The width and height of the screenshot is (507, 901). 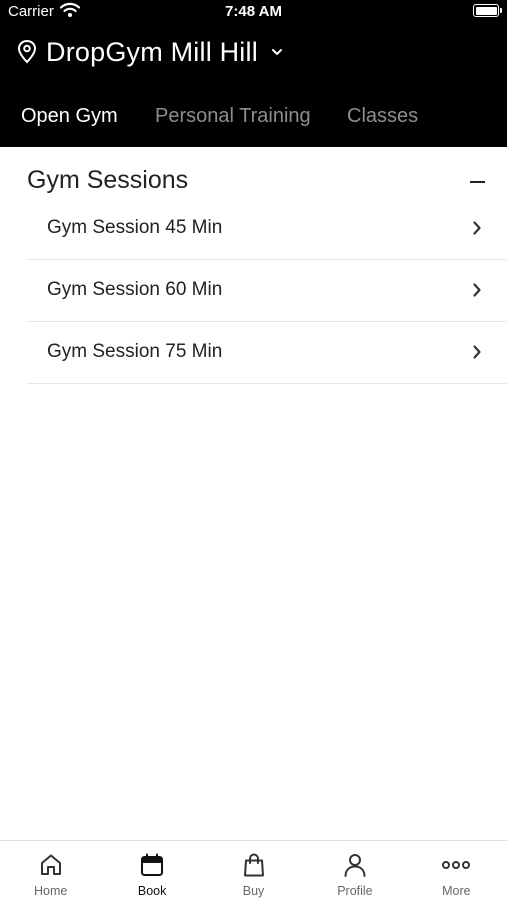 I want to click on tab-profile: Profile, so click(x=354, y=871).